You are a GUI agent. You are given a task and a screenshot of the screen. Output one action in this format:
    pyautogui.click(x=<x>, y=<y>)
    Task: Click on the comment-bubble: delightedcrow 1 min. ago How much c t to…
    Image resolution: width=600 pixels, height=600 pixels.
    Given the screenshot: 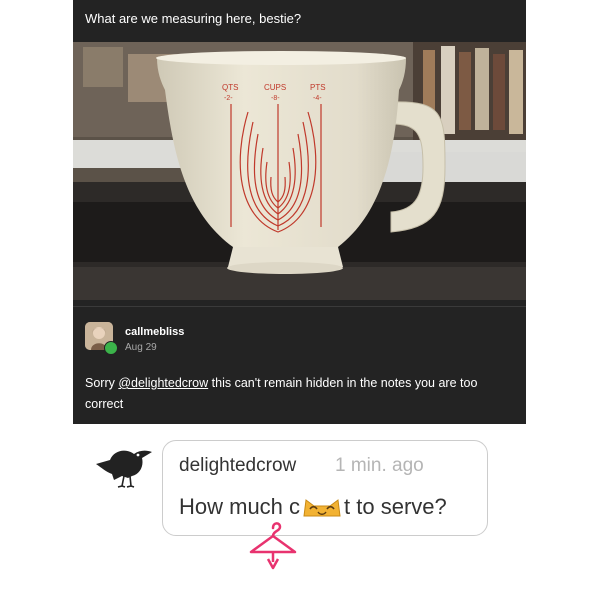 What is the action you would take?
    pyautogui.click(x=325, y=488)
    